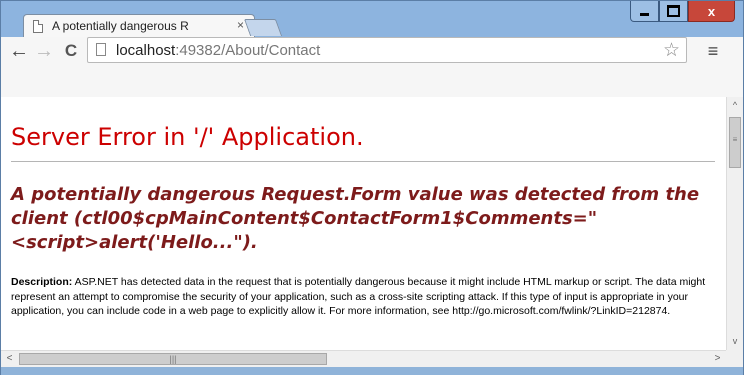 The width and height of the screenshot is (744, 375). I want to click on url-text: localhost:49382/About/Contact, so click(218, 50).